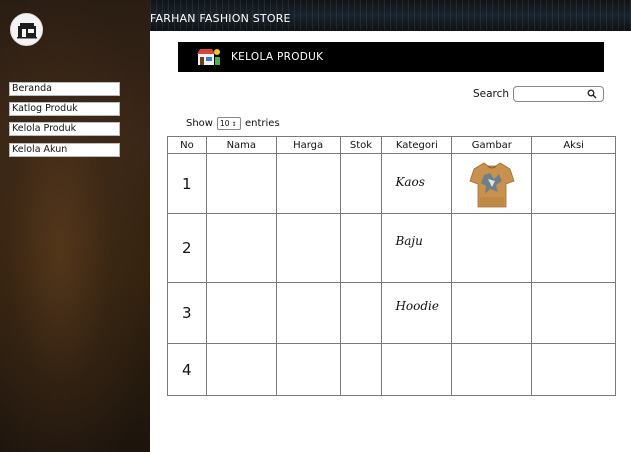  What do you see at coordinates (308, 145) in the screenshot?
I see `column-header-harga: Harga` at bounding box center [308, 145].